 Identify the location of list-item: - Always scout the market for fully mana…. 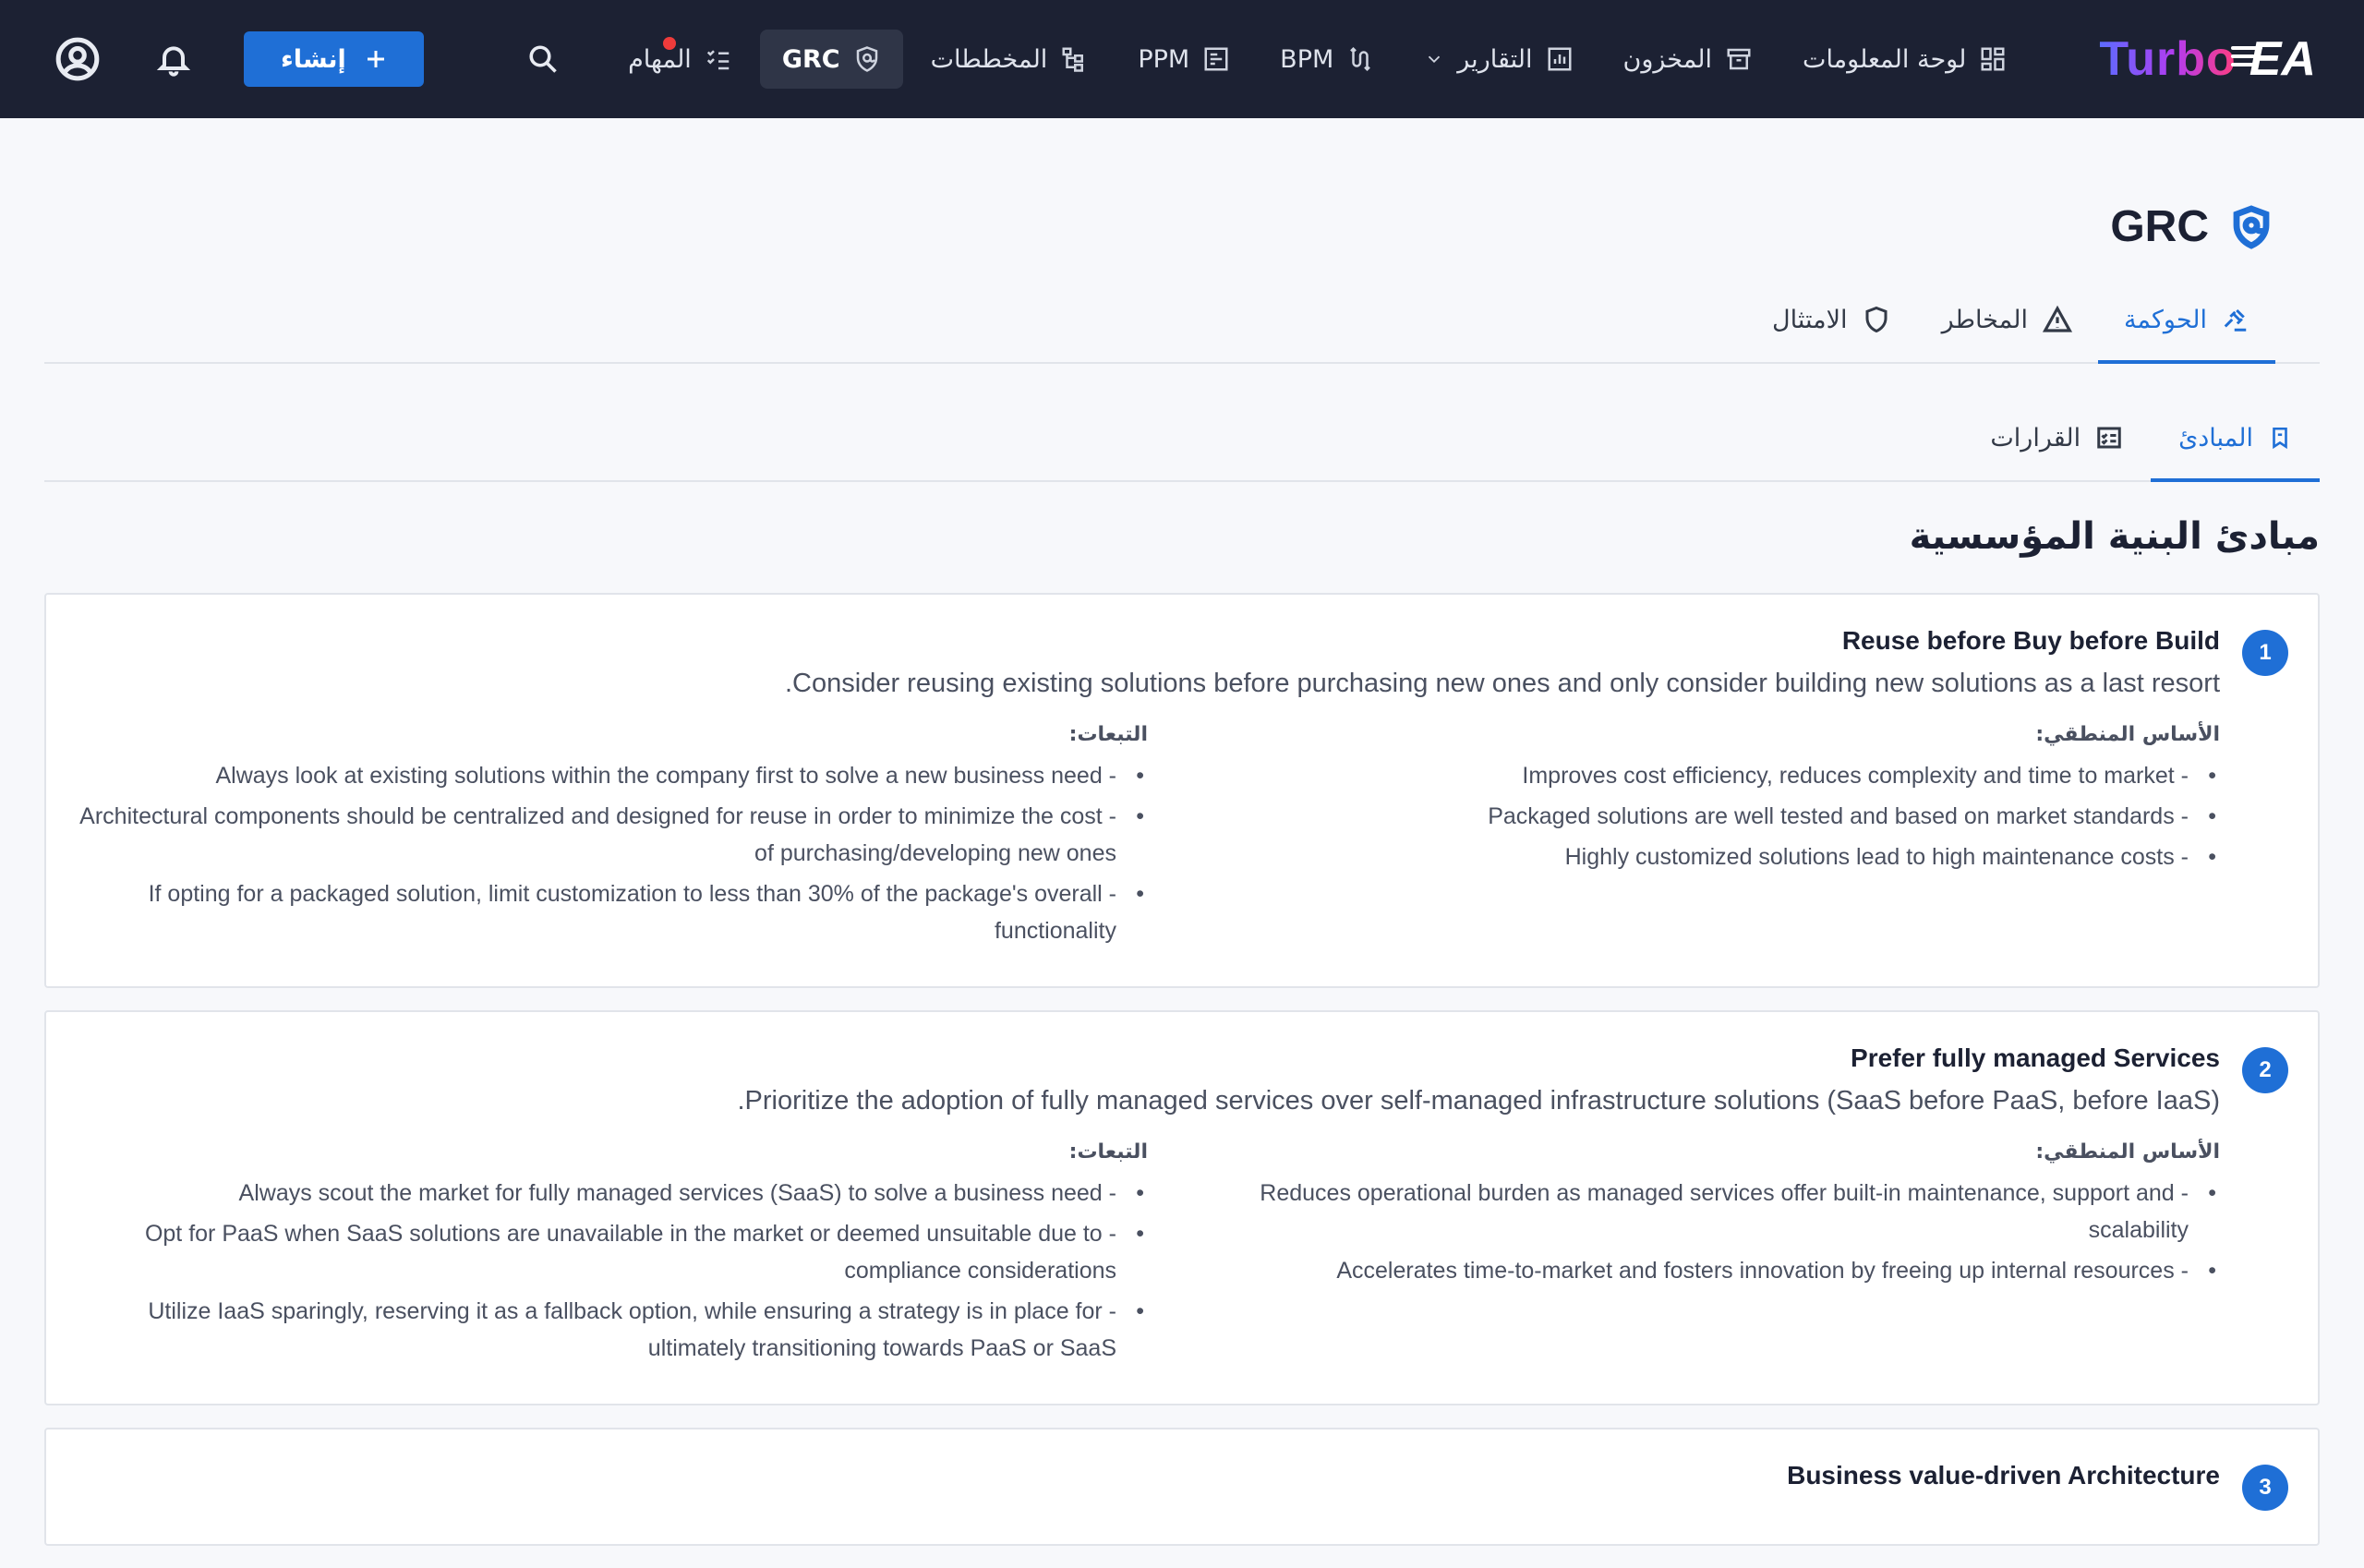
(610, 1193).